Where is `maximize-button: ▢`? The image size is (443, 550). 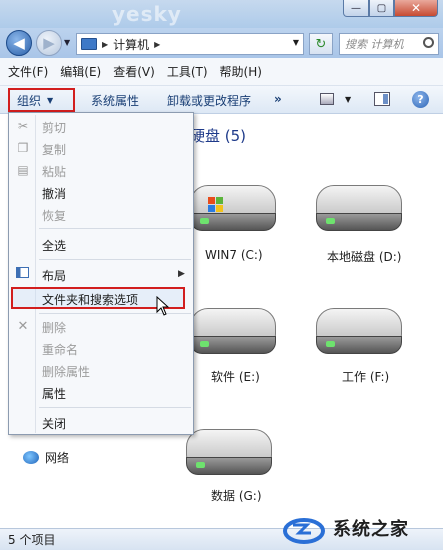 maximize-button: ▢ is located at coordinates (381, 8).